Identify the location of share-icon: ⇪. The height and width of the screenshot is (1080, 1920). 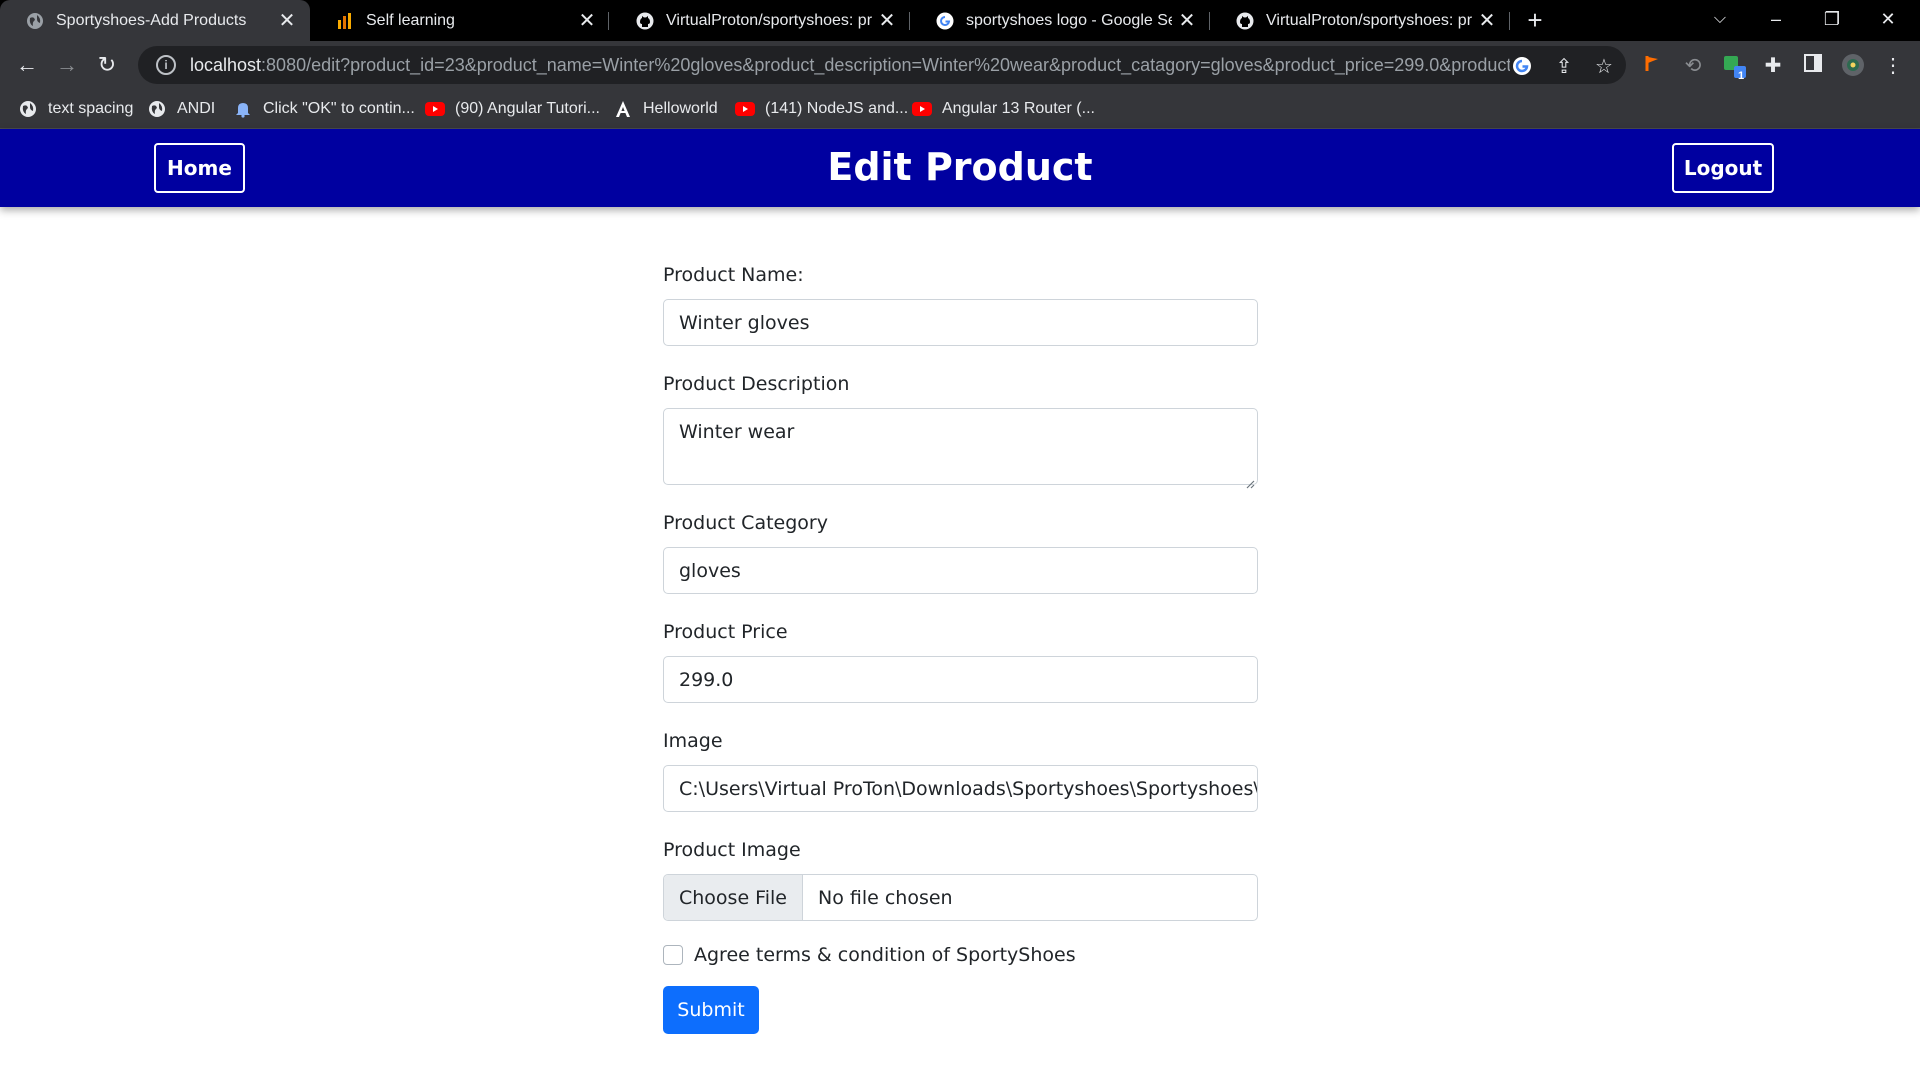
(1564, 67).